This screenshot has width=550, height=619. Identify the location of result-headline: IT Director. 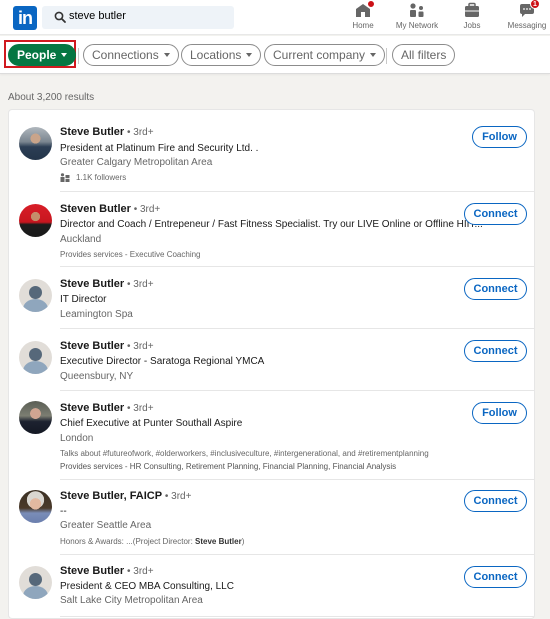
(83, 299).